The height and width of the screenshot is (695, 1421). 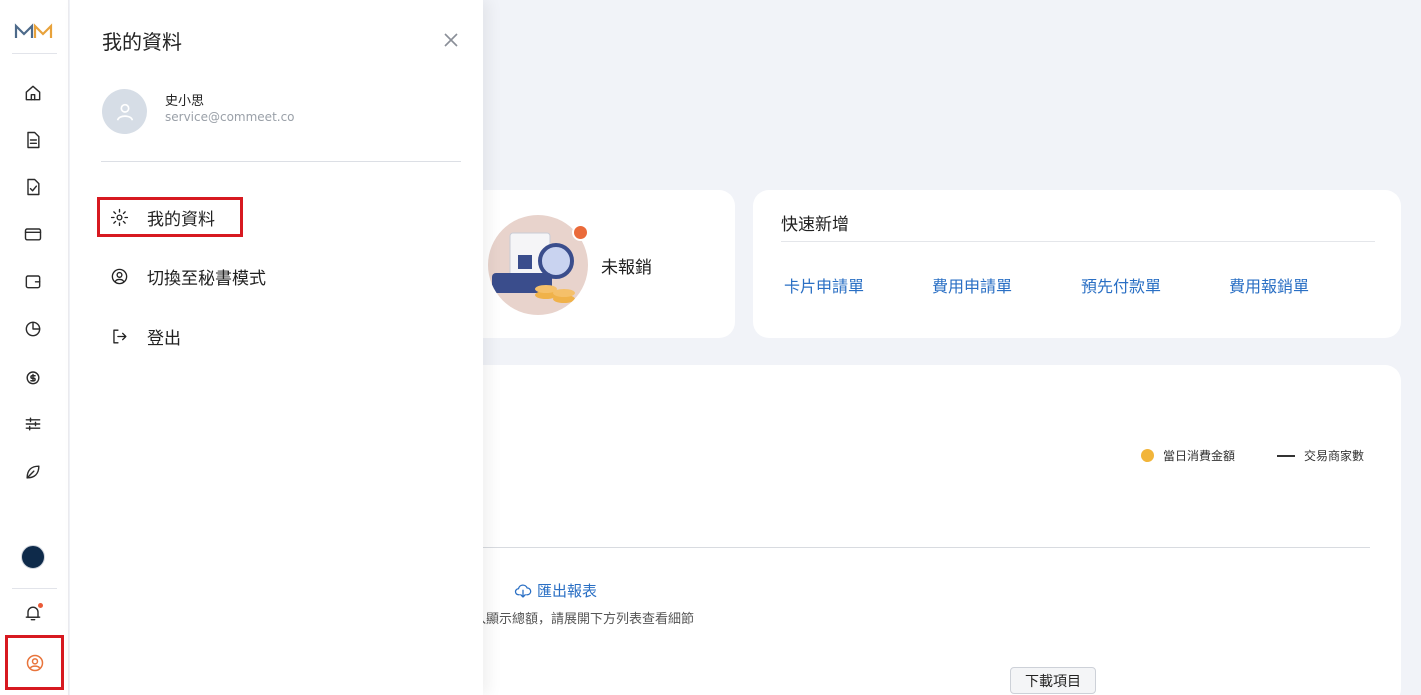 I want to click on quick-add-title: 快速新增, so click(x=815, y=225).